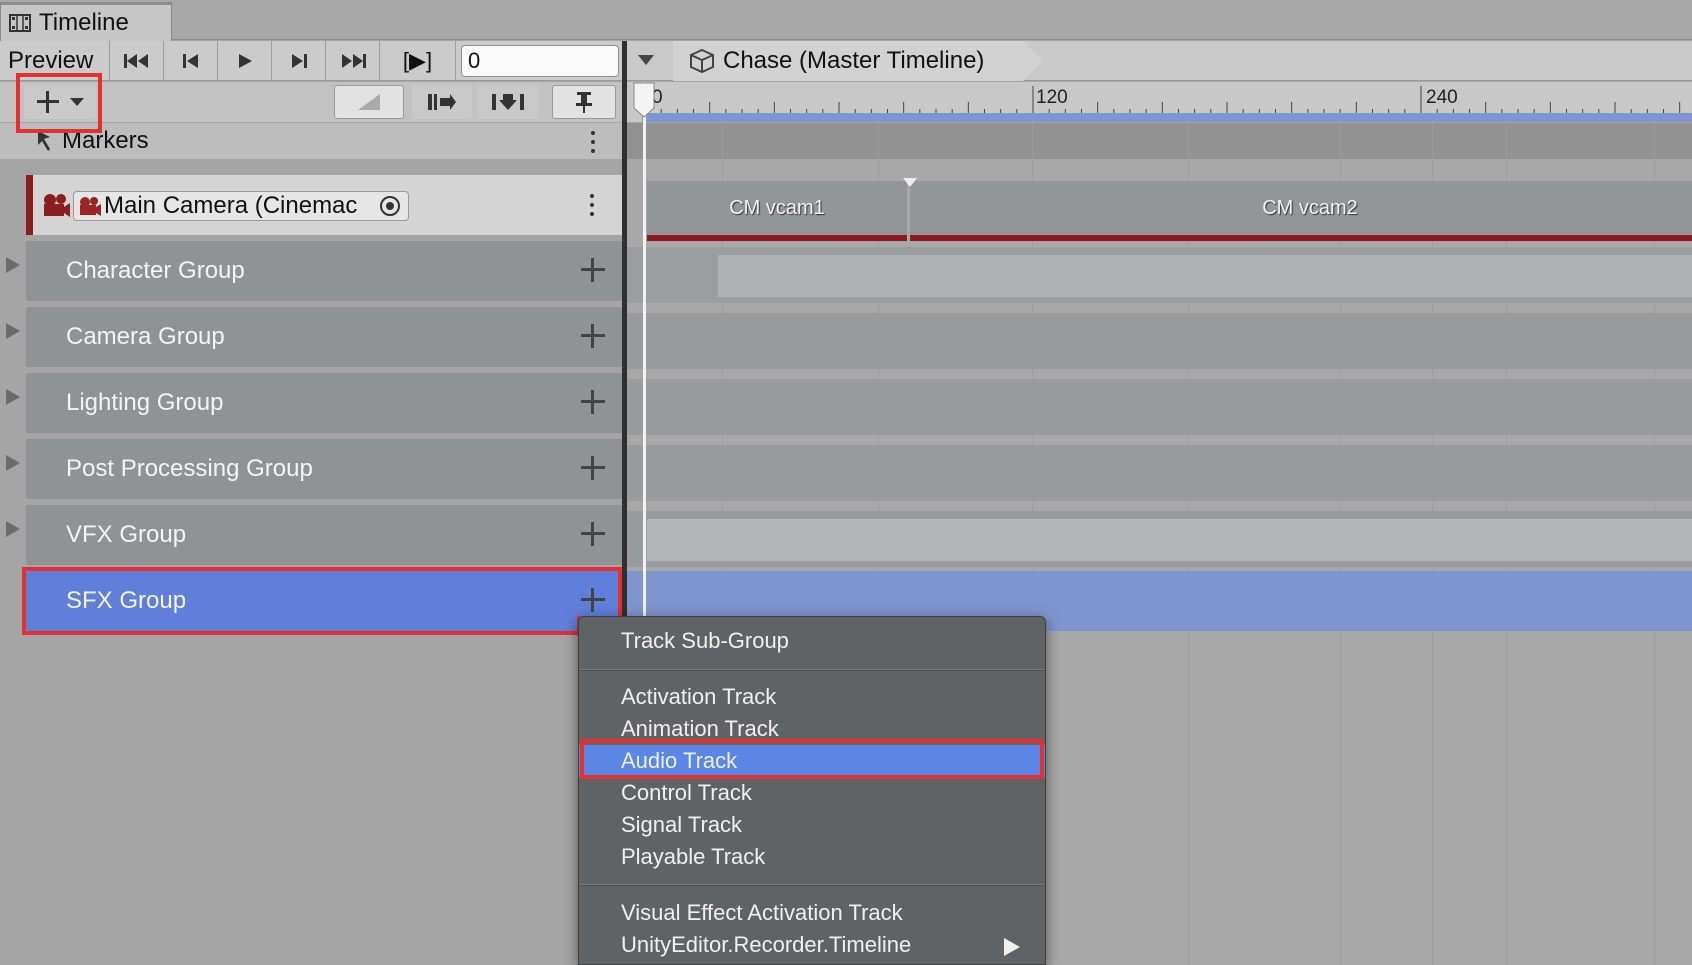 The image size is (1692, 965). What do you see at coordinates (390, 206) in the screenshot?
I see `object-picker-icon` at bounding box center [390, 206].